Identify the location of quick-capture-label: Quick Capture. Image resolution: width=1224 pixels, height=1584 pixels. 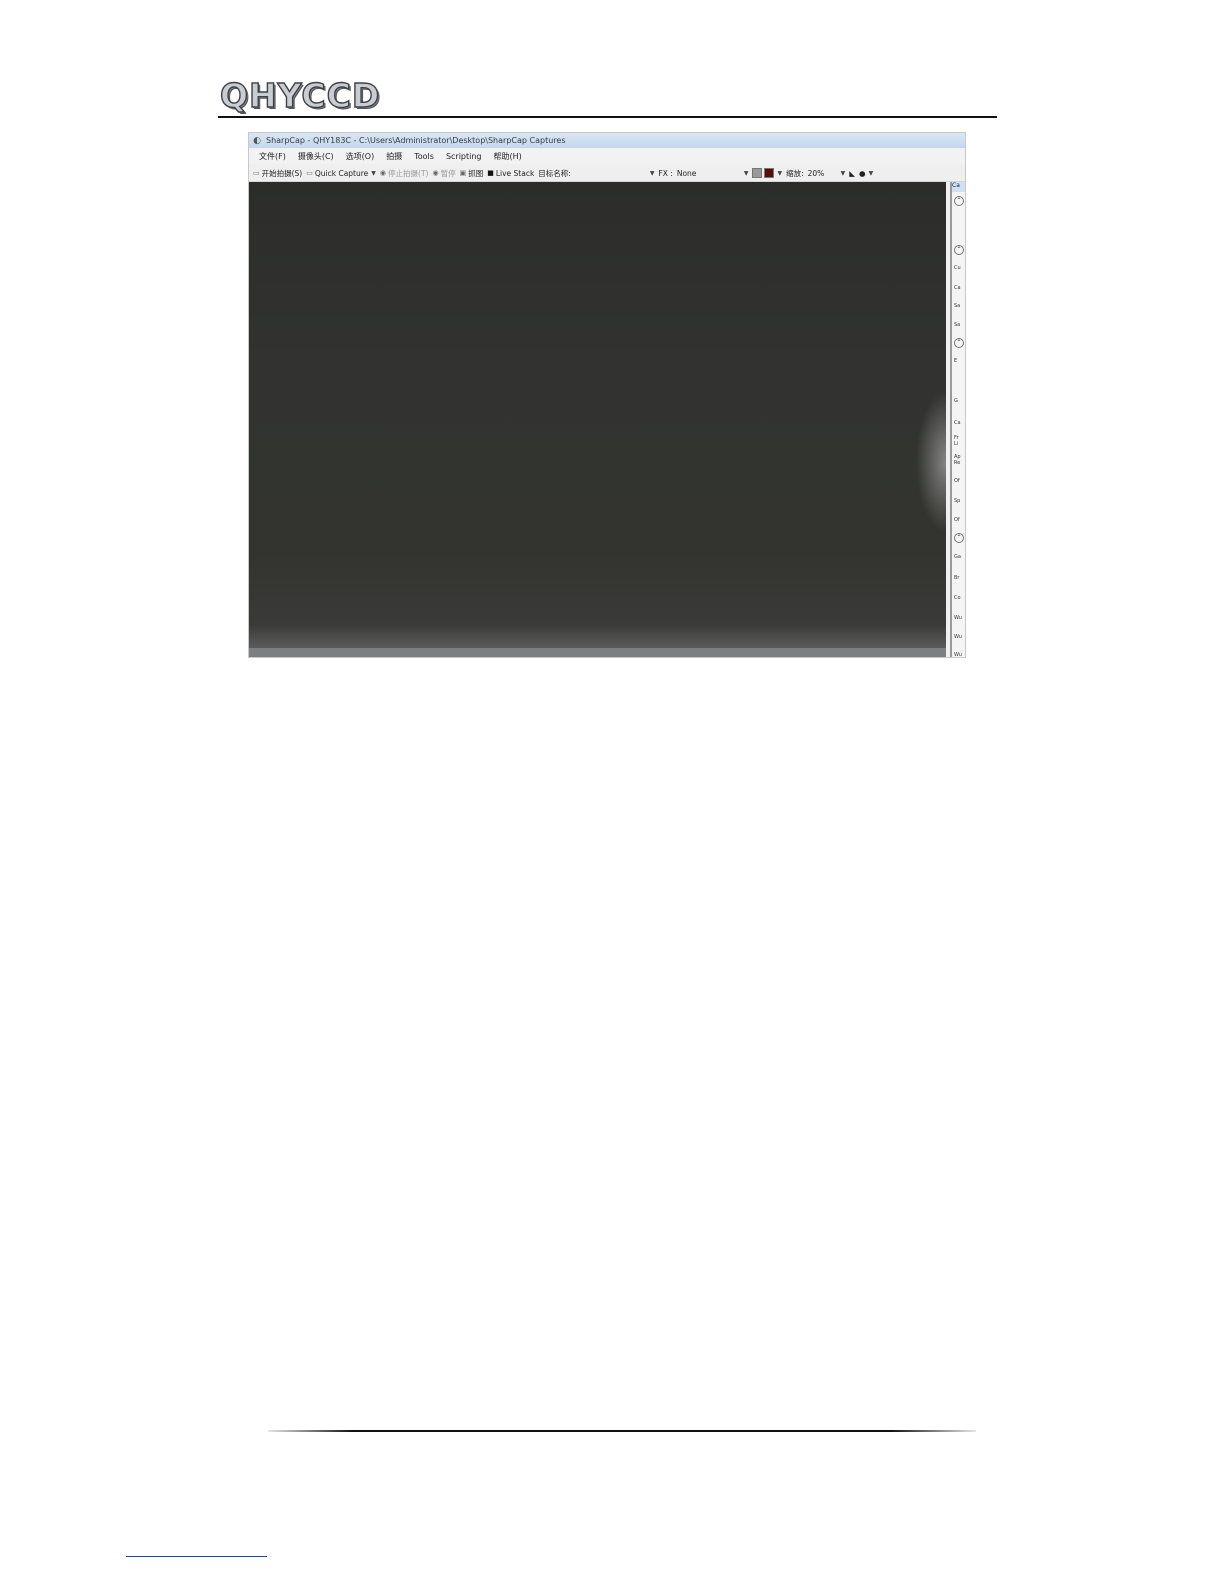
(341, 173).